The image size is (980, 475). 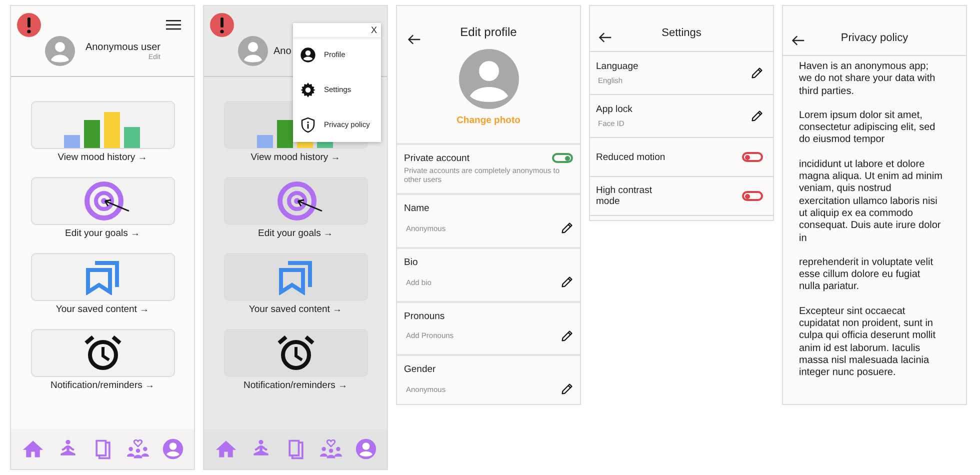 I want to click on field-label: Gender, so click(x=420, y=370).